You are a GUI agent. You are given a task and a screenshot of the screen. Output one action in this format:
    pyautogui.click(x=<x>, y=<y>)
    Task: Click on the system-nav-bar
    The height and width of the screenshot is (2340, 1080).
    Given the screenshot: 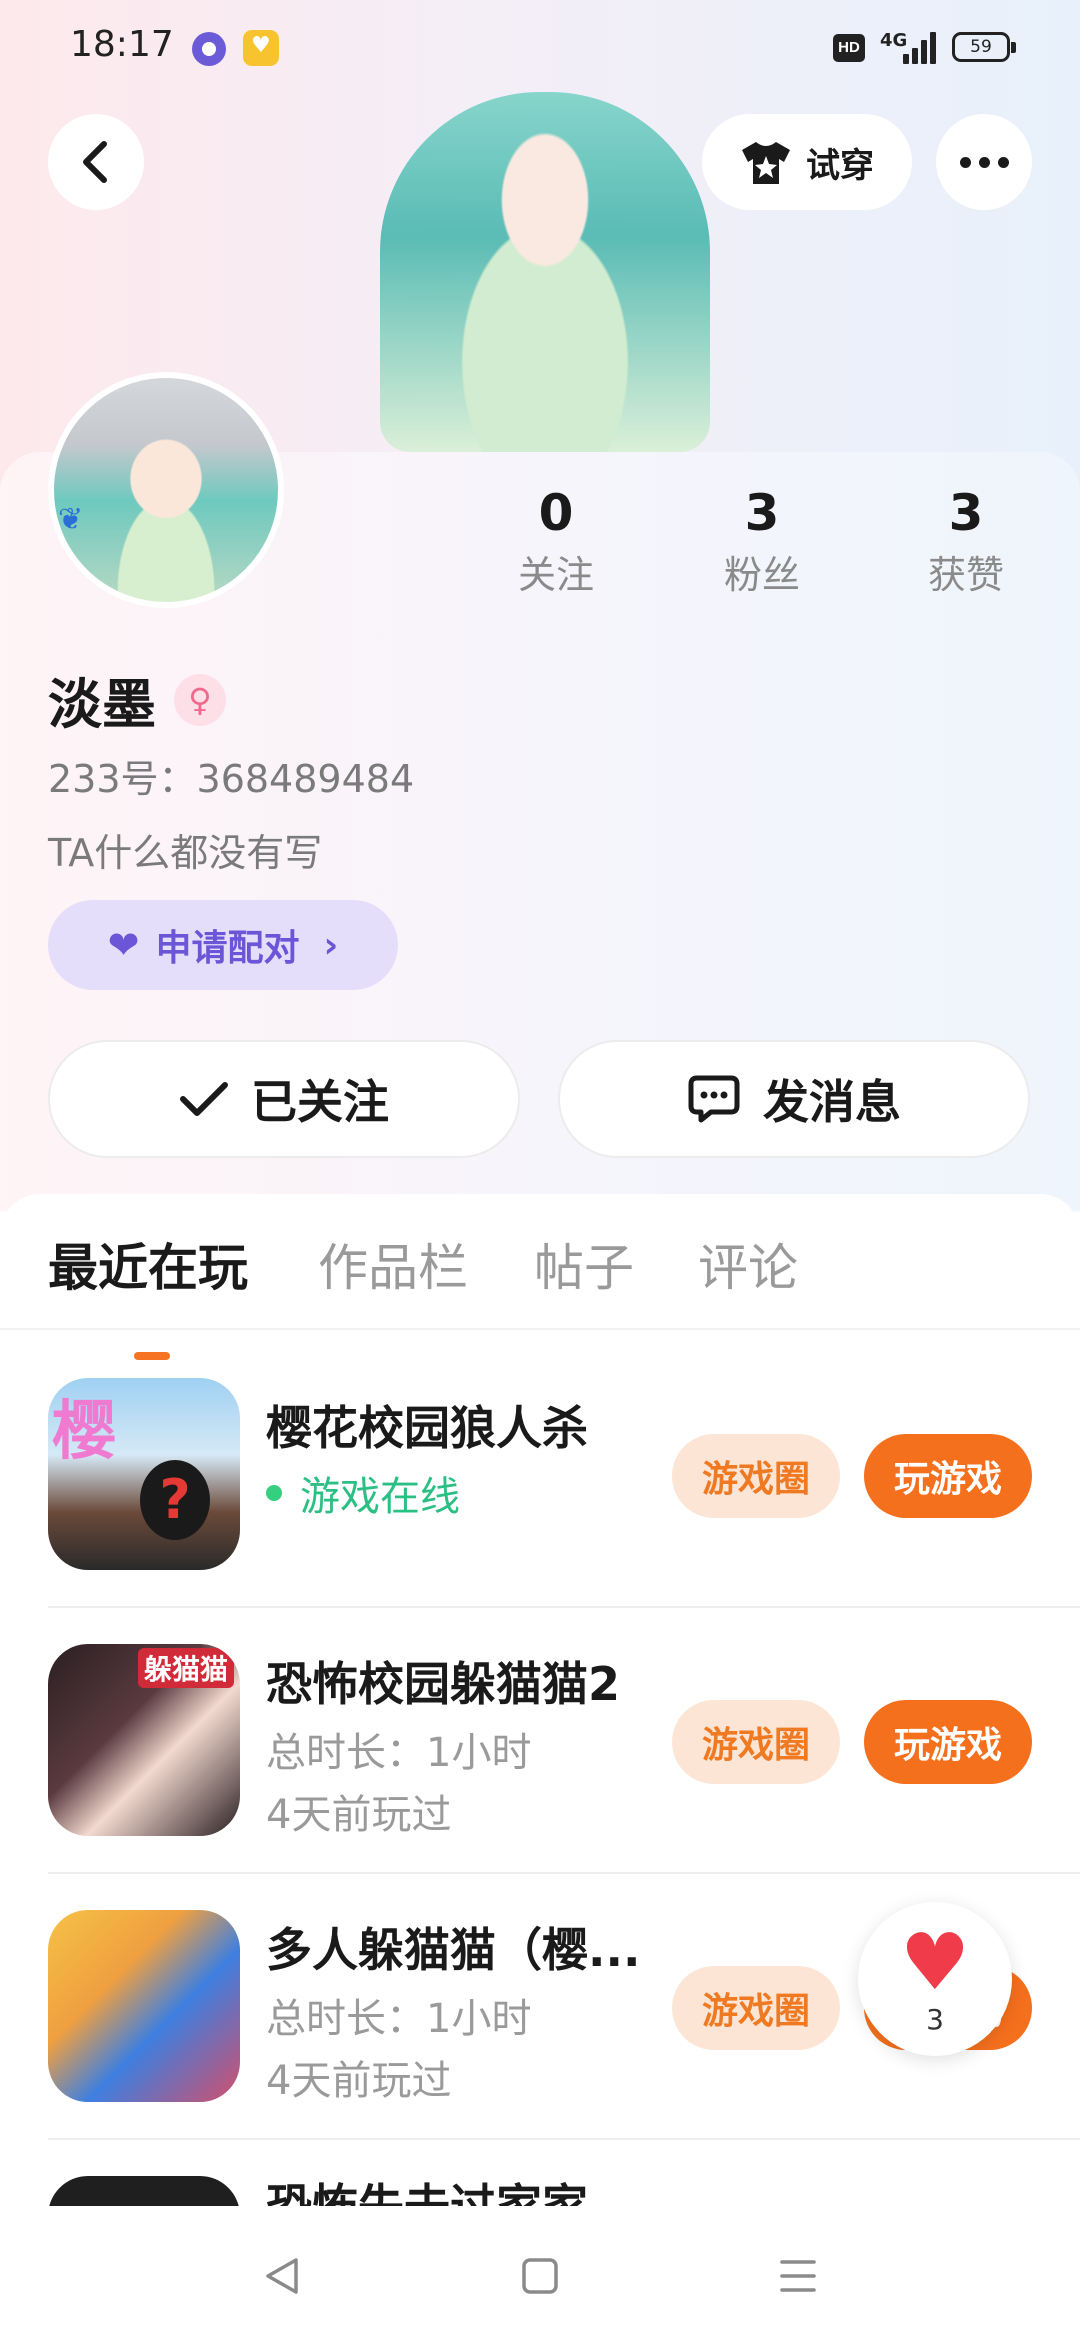 What is the action you would take?
    pyautogui.click(x=540, y=2273)
    